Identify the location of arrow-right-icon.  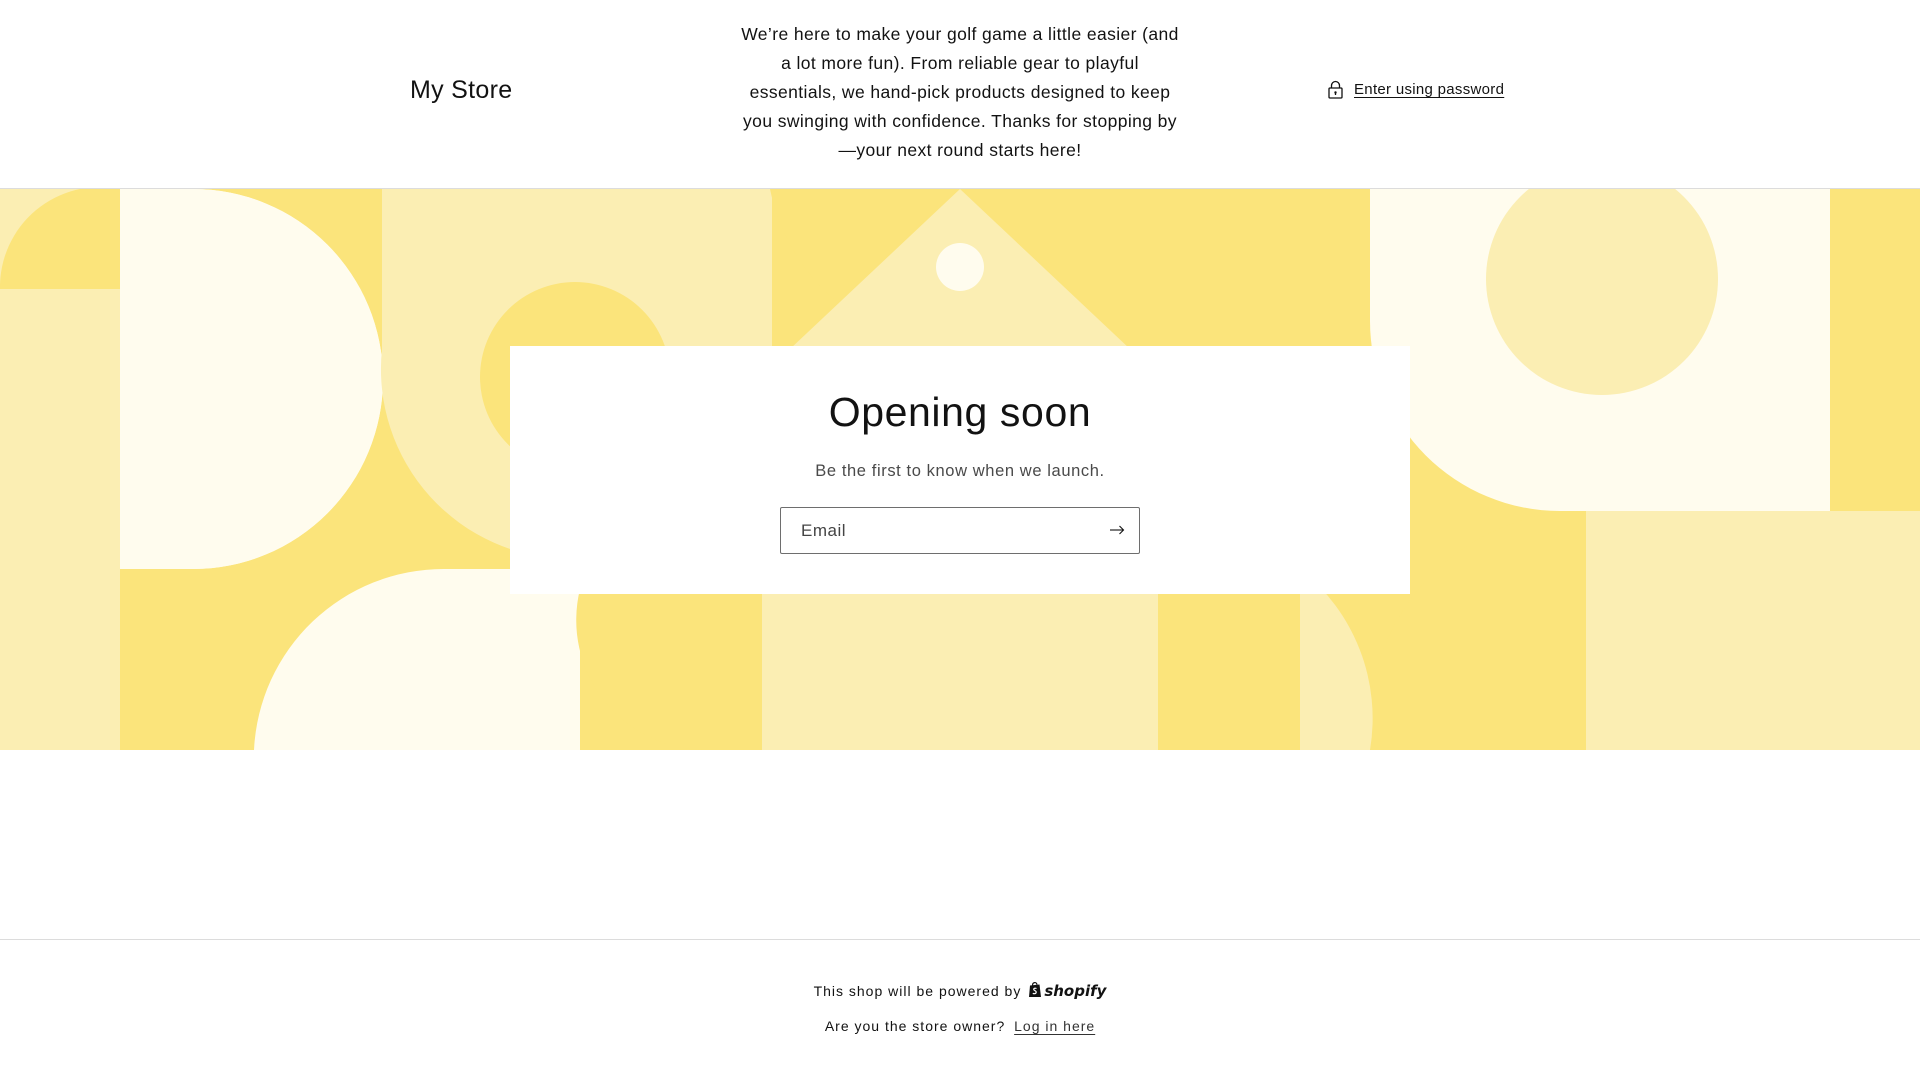
(1117, 530).